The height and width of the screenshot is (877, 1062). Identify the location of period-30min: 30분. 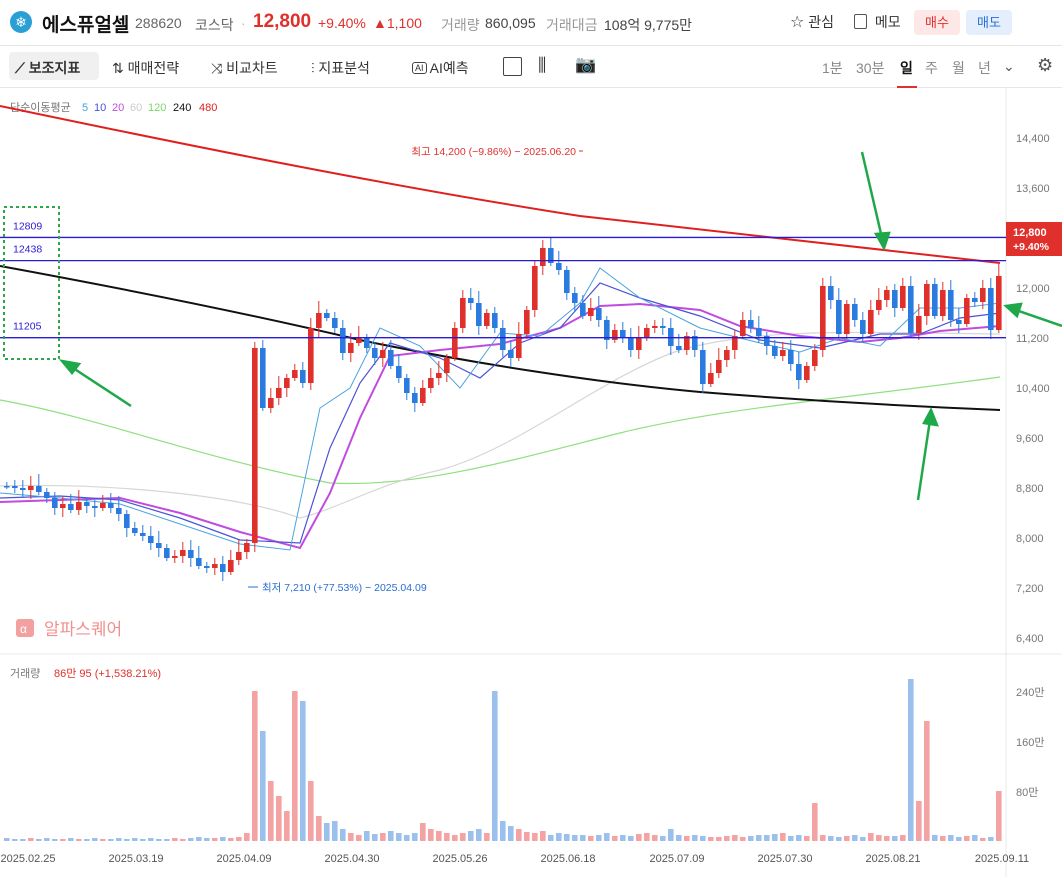
(870, 68).